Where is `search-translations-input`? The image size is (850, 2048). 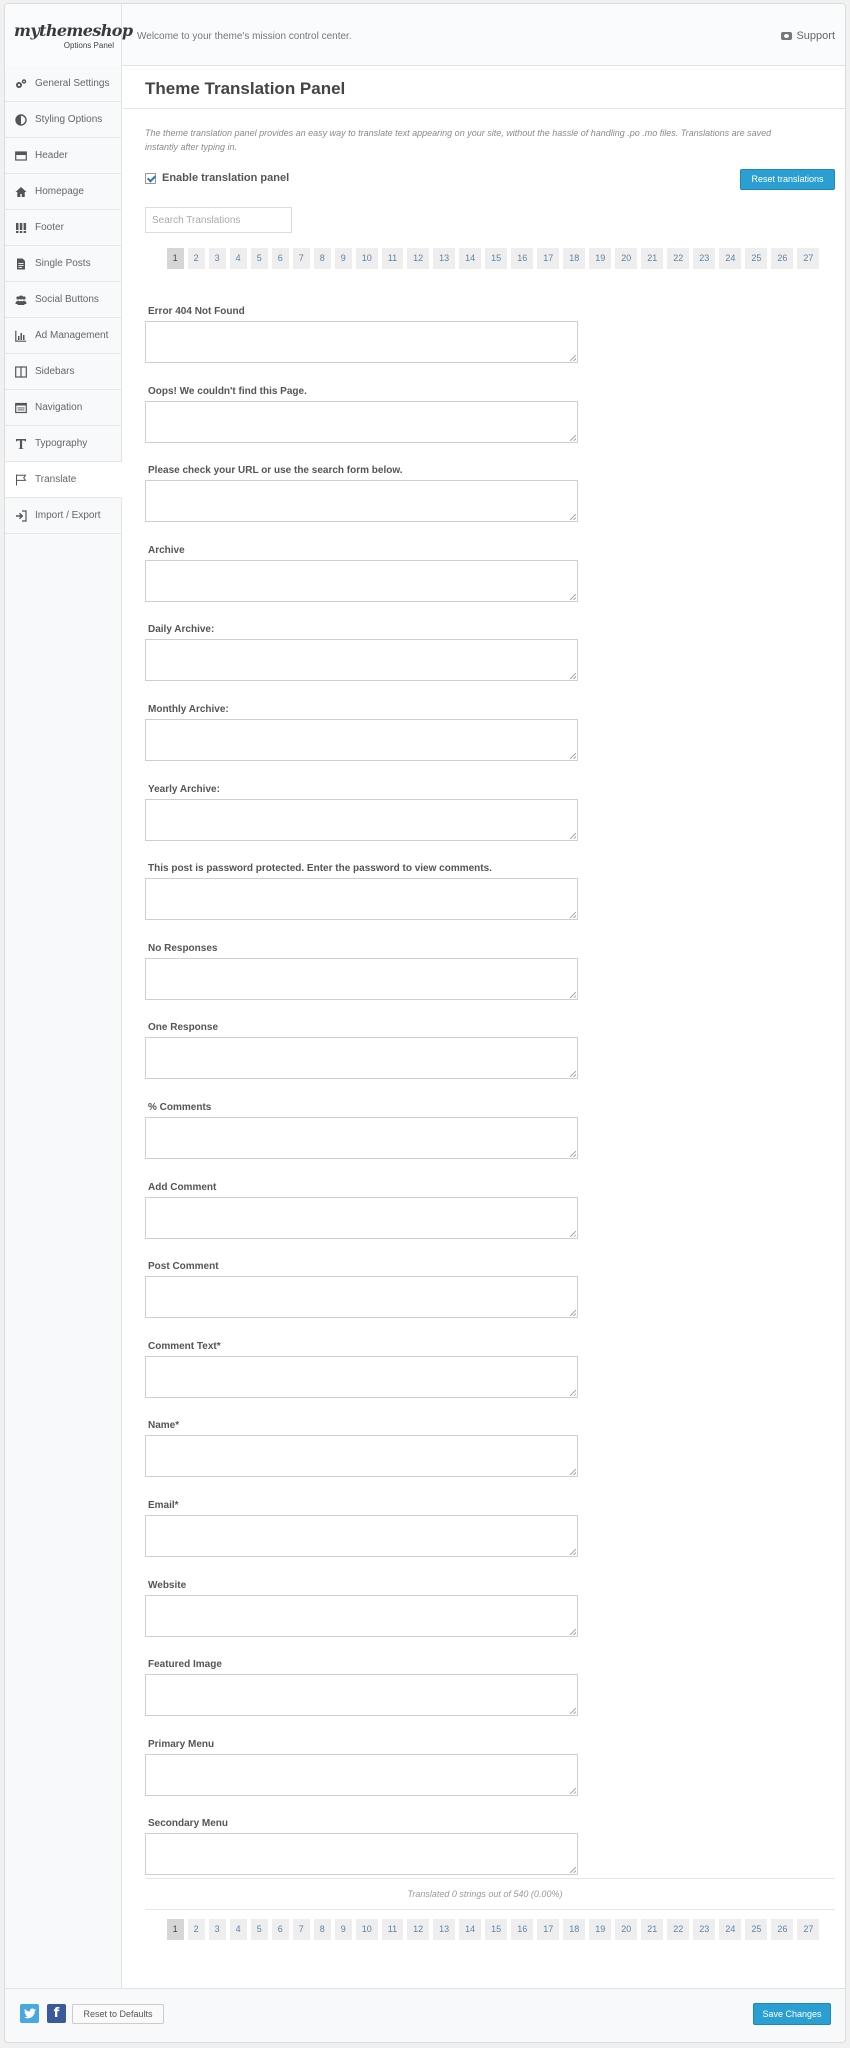
search-translations-input is located at coordinates (218, 220).